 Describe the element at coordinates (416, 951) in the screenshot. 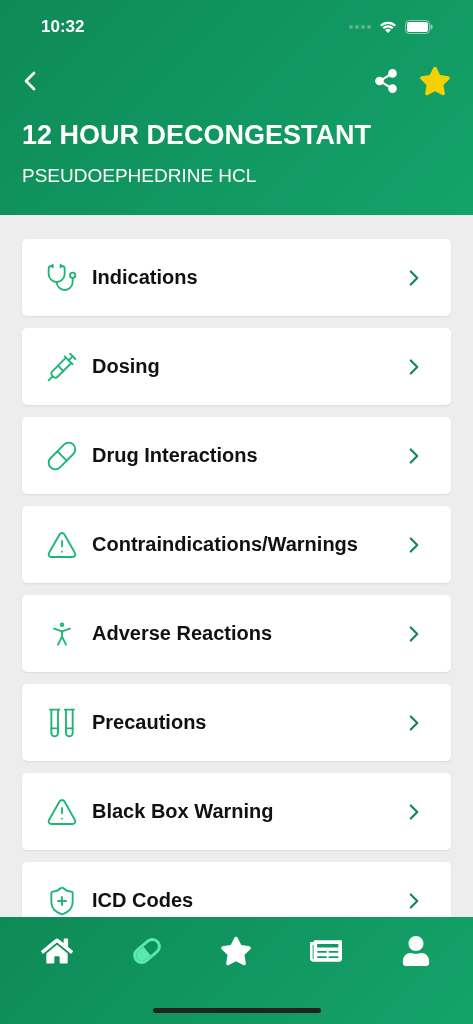

I see `profile-icon` at that location.